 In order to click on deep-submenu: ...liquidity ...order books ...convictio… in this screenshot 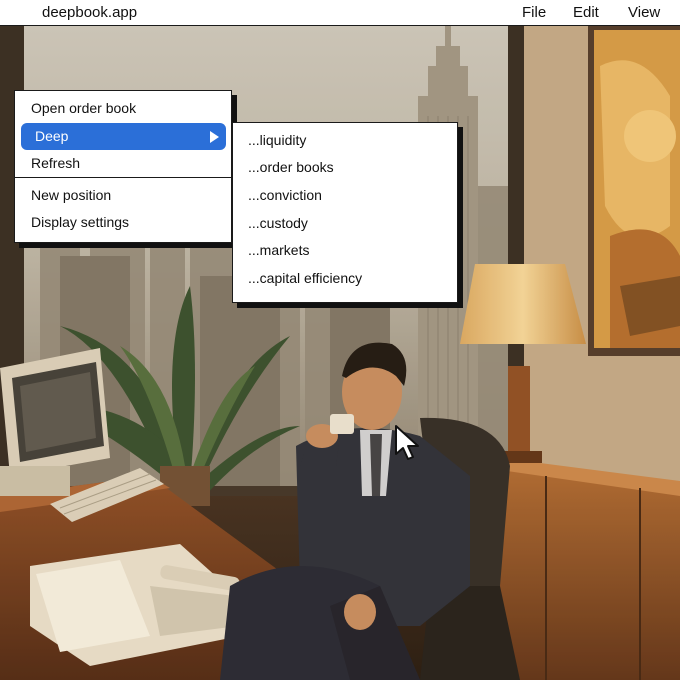, I will do `click(345, 212)`.